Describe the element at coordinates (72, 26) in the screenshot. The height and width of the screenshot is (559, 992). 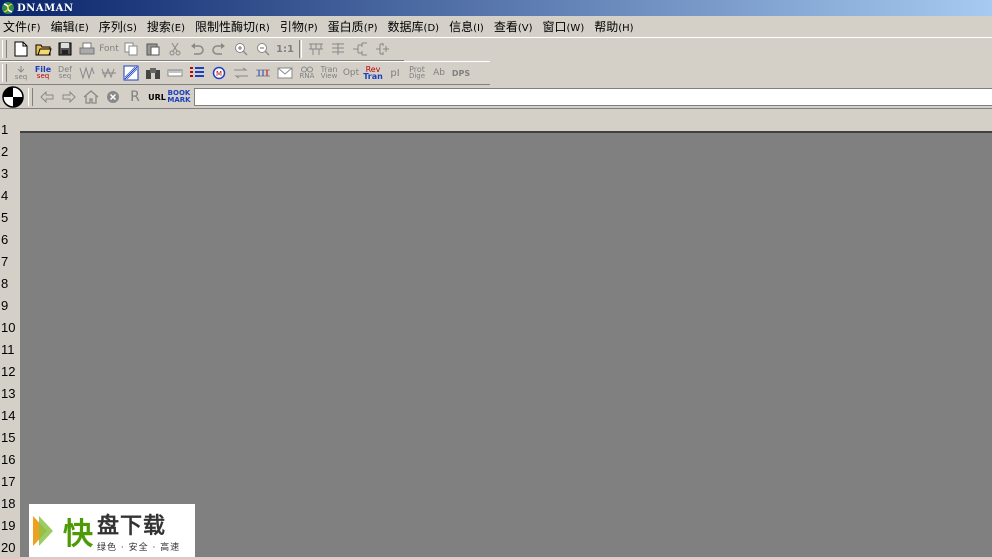
I see `menu-item: 编辑(E)` at that location.